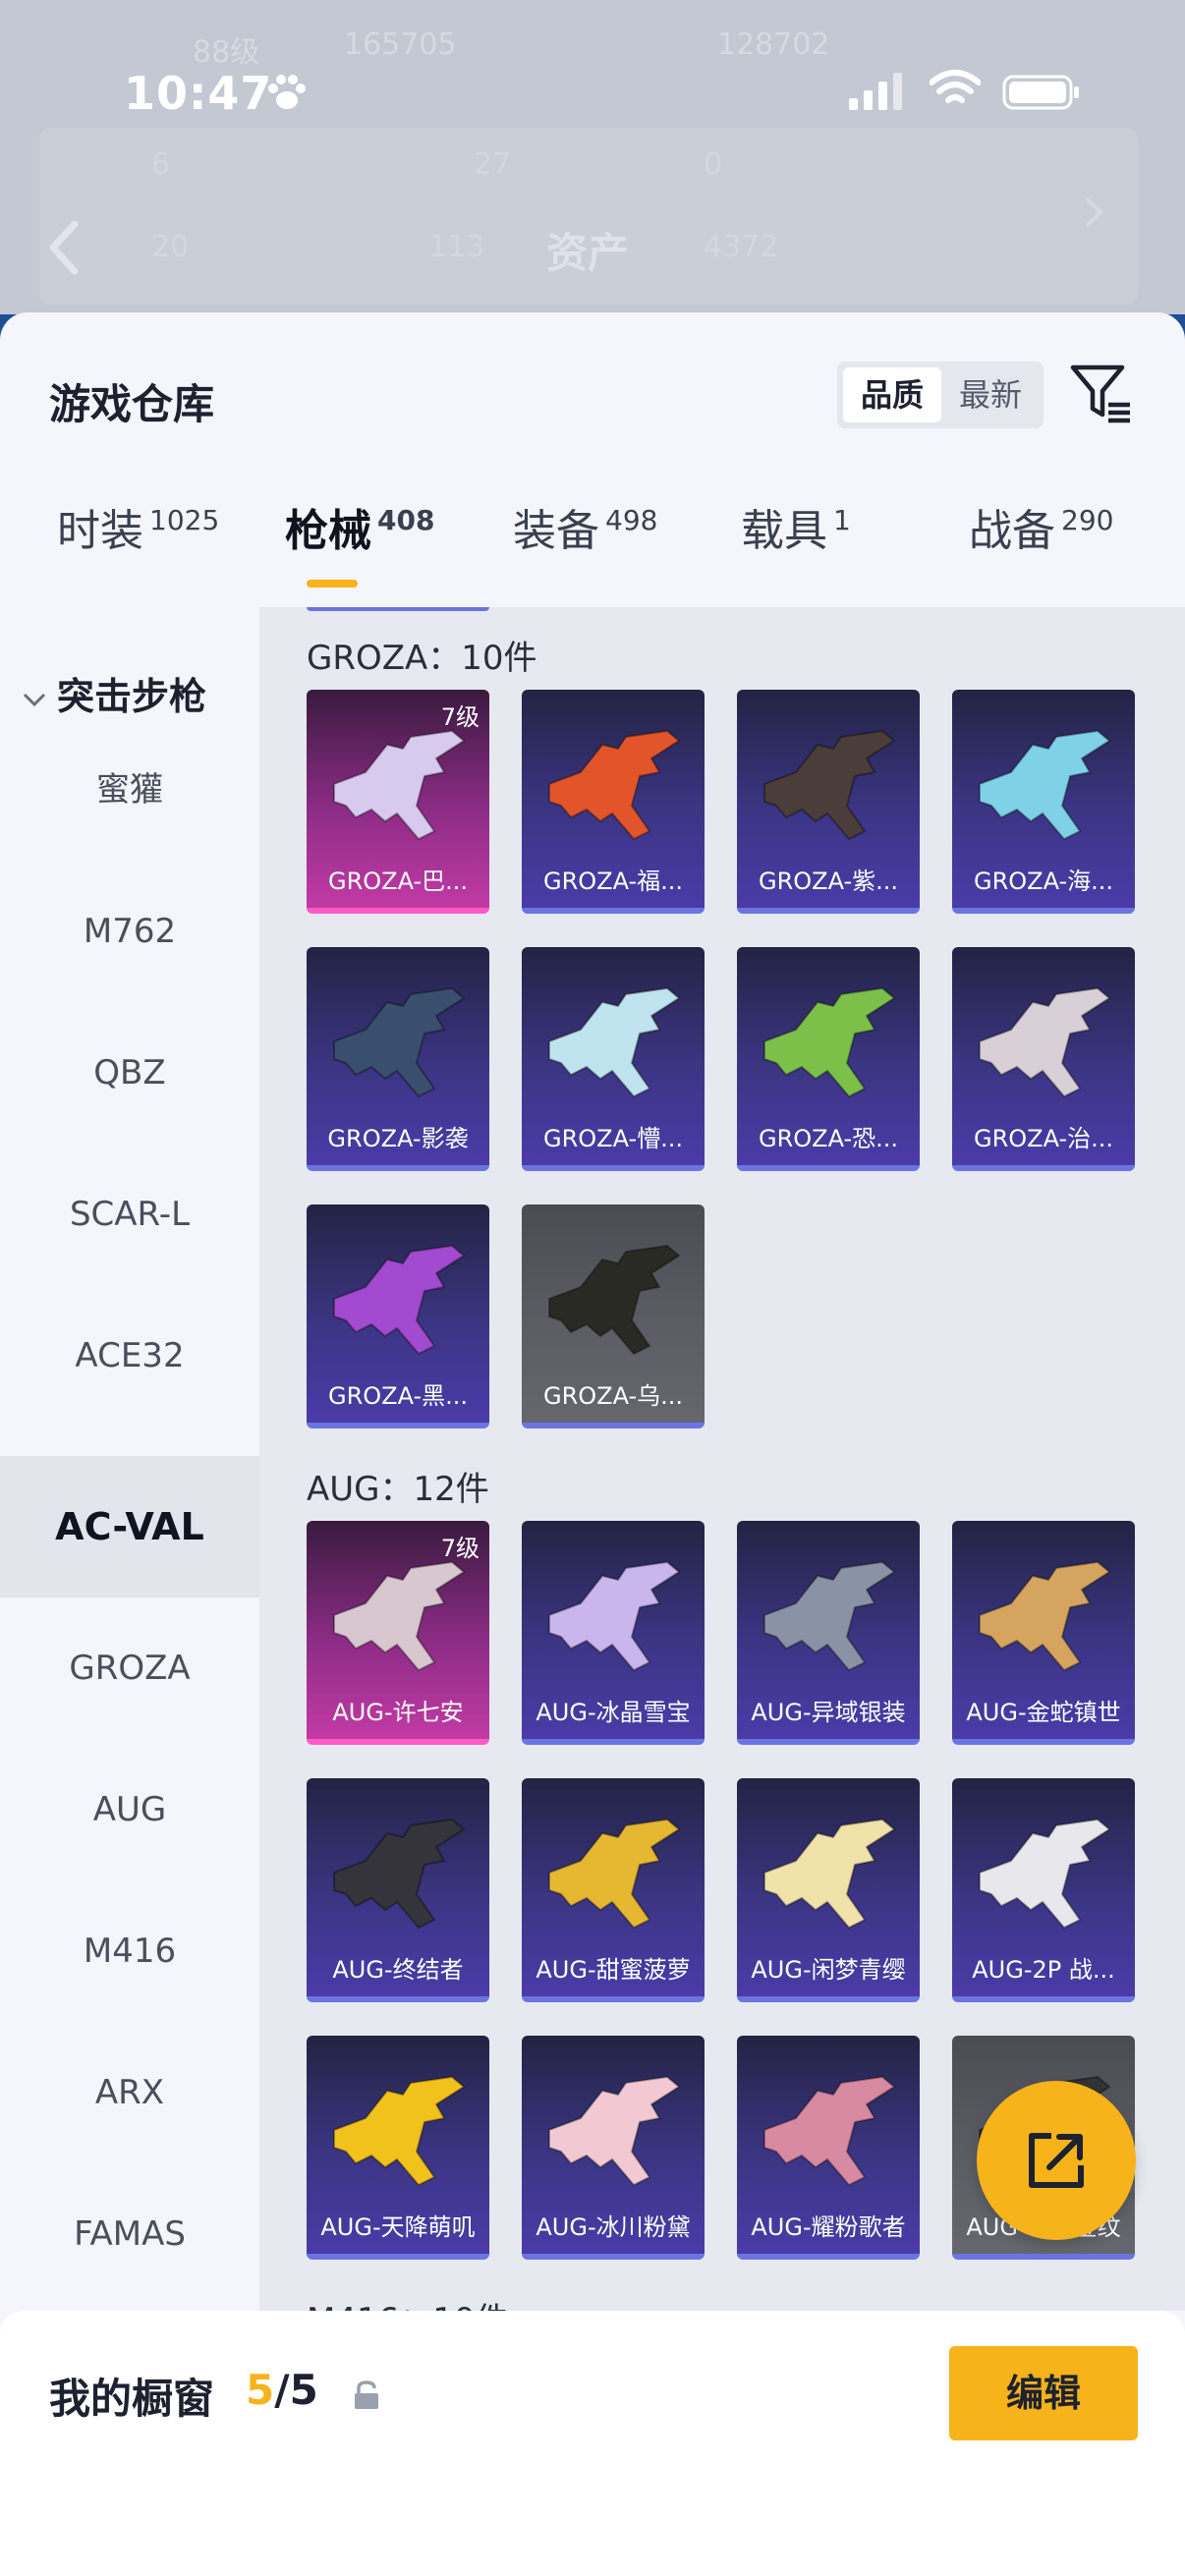 The image size is (1185, 2576). Describe the element at coordinates (130, 1073) in the screenshot. I see `sidebar-item: QBZ` at that location.